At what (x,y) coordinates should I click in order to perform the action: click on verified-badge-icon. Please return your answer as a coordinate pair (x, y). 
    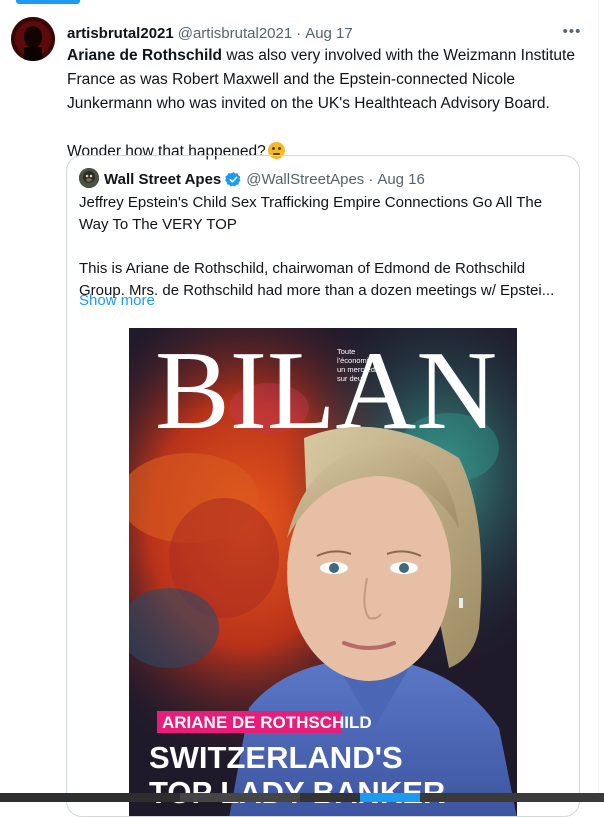
    Looking at the image, I should click on (233, 179).